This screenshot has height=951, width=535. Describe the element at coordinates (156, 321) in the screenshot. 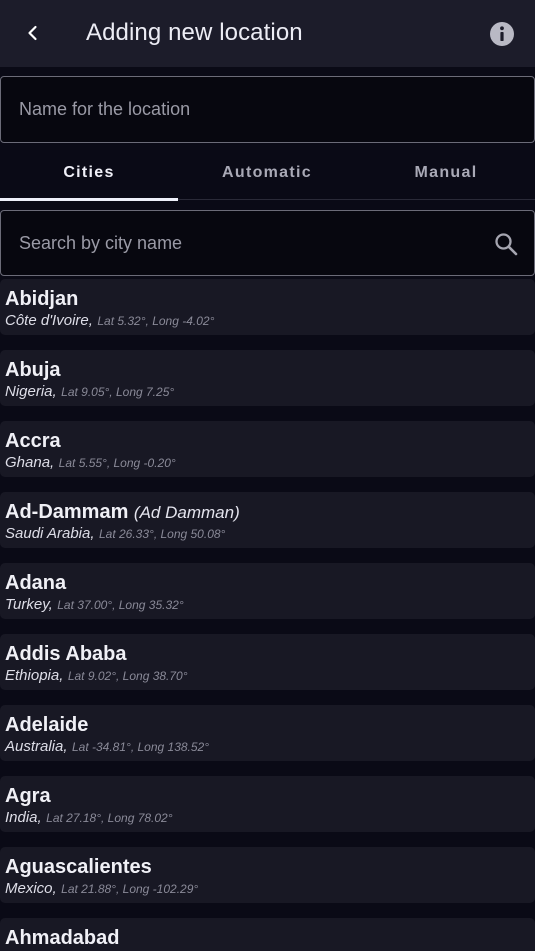

I see `city-coordinates: Lat 5.32°, Long -4.02°` at that location.